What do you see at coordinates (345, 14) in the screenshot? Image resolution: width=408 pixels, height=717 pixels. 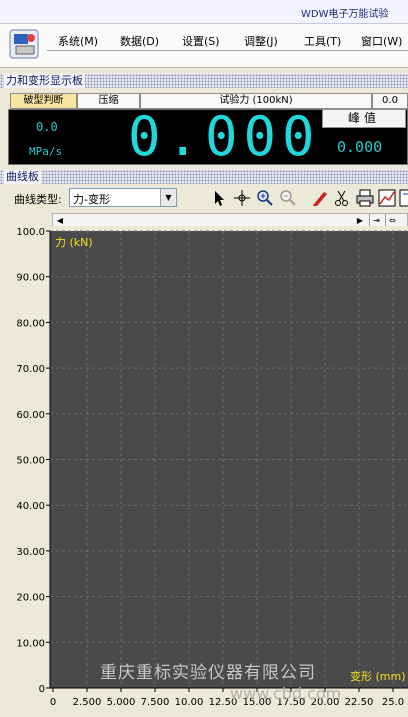 I see `window-title: WDW电子万能试验` at bounding box center [345, 14].